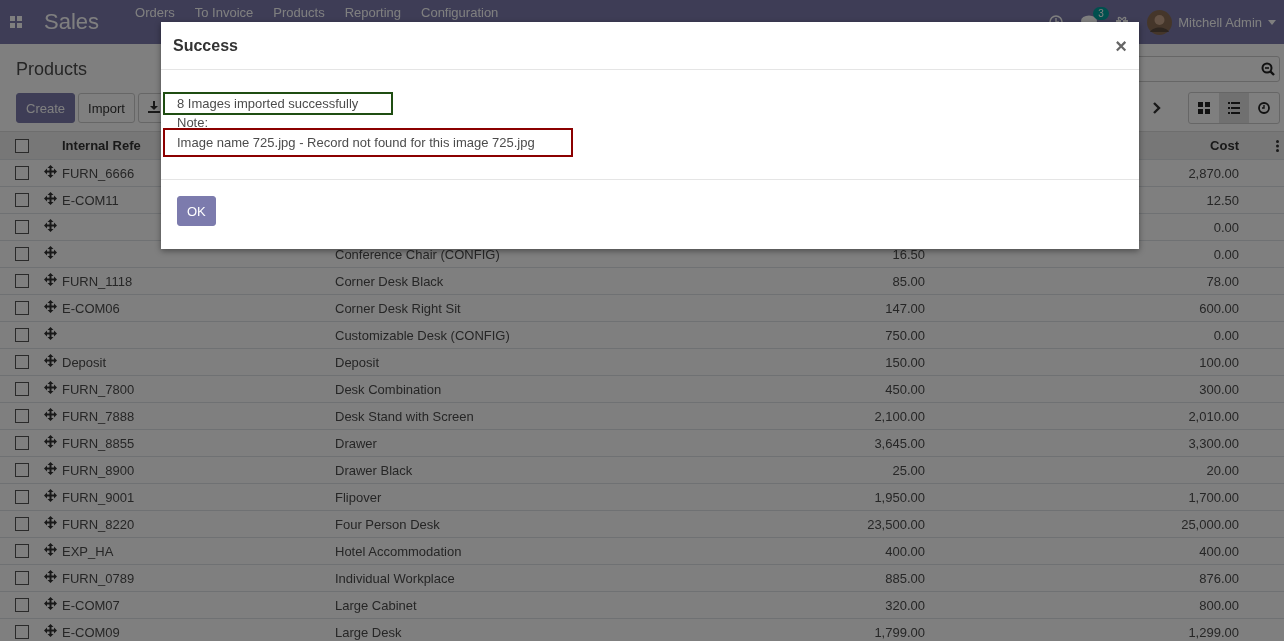  Describe the element at coordinates (98, 416) in the screenshot. I see `table-cell: FURN_7888` at that location.